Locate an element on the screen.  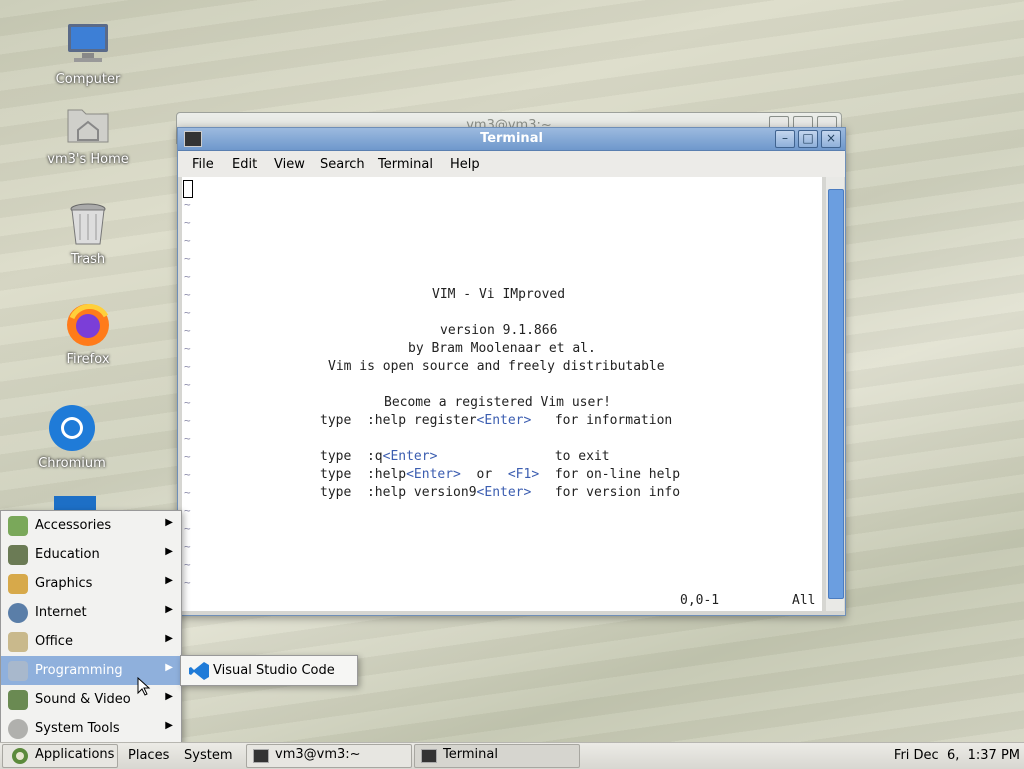
programming-submenu: Visual Studio Code is located at coordinates (269, 670).